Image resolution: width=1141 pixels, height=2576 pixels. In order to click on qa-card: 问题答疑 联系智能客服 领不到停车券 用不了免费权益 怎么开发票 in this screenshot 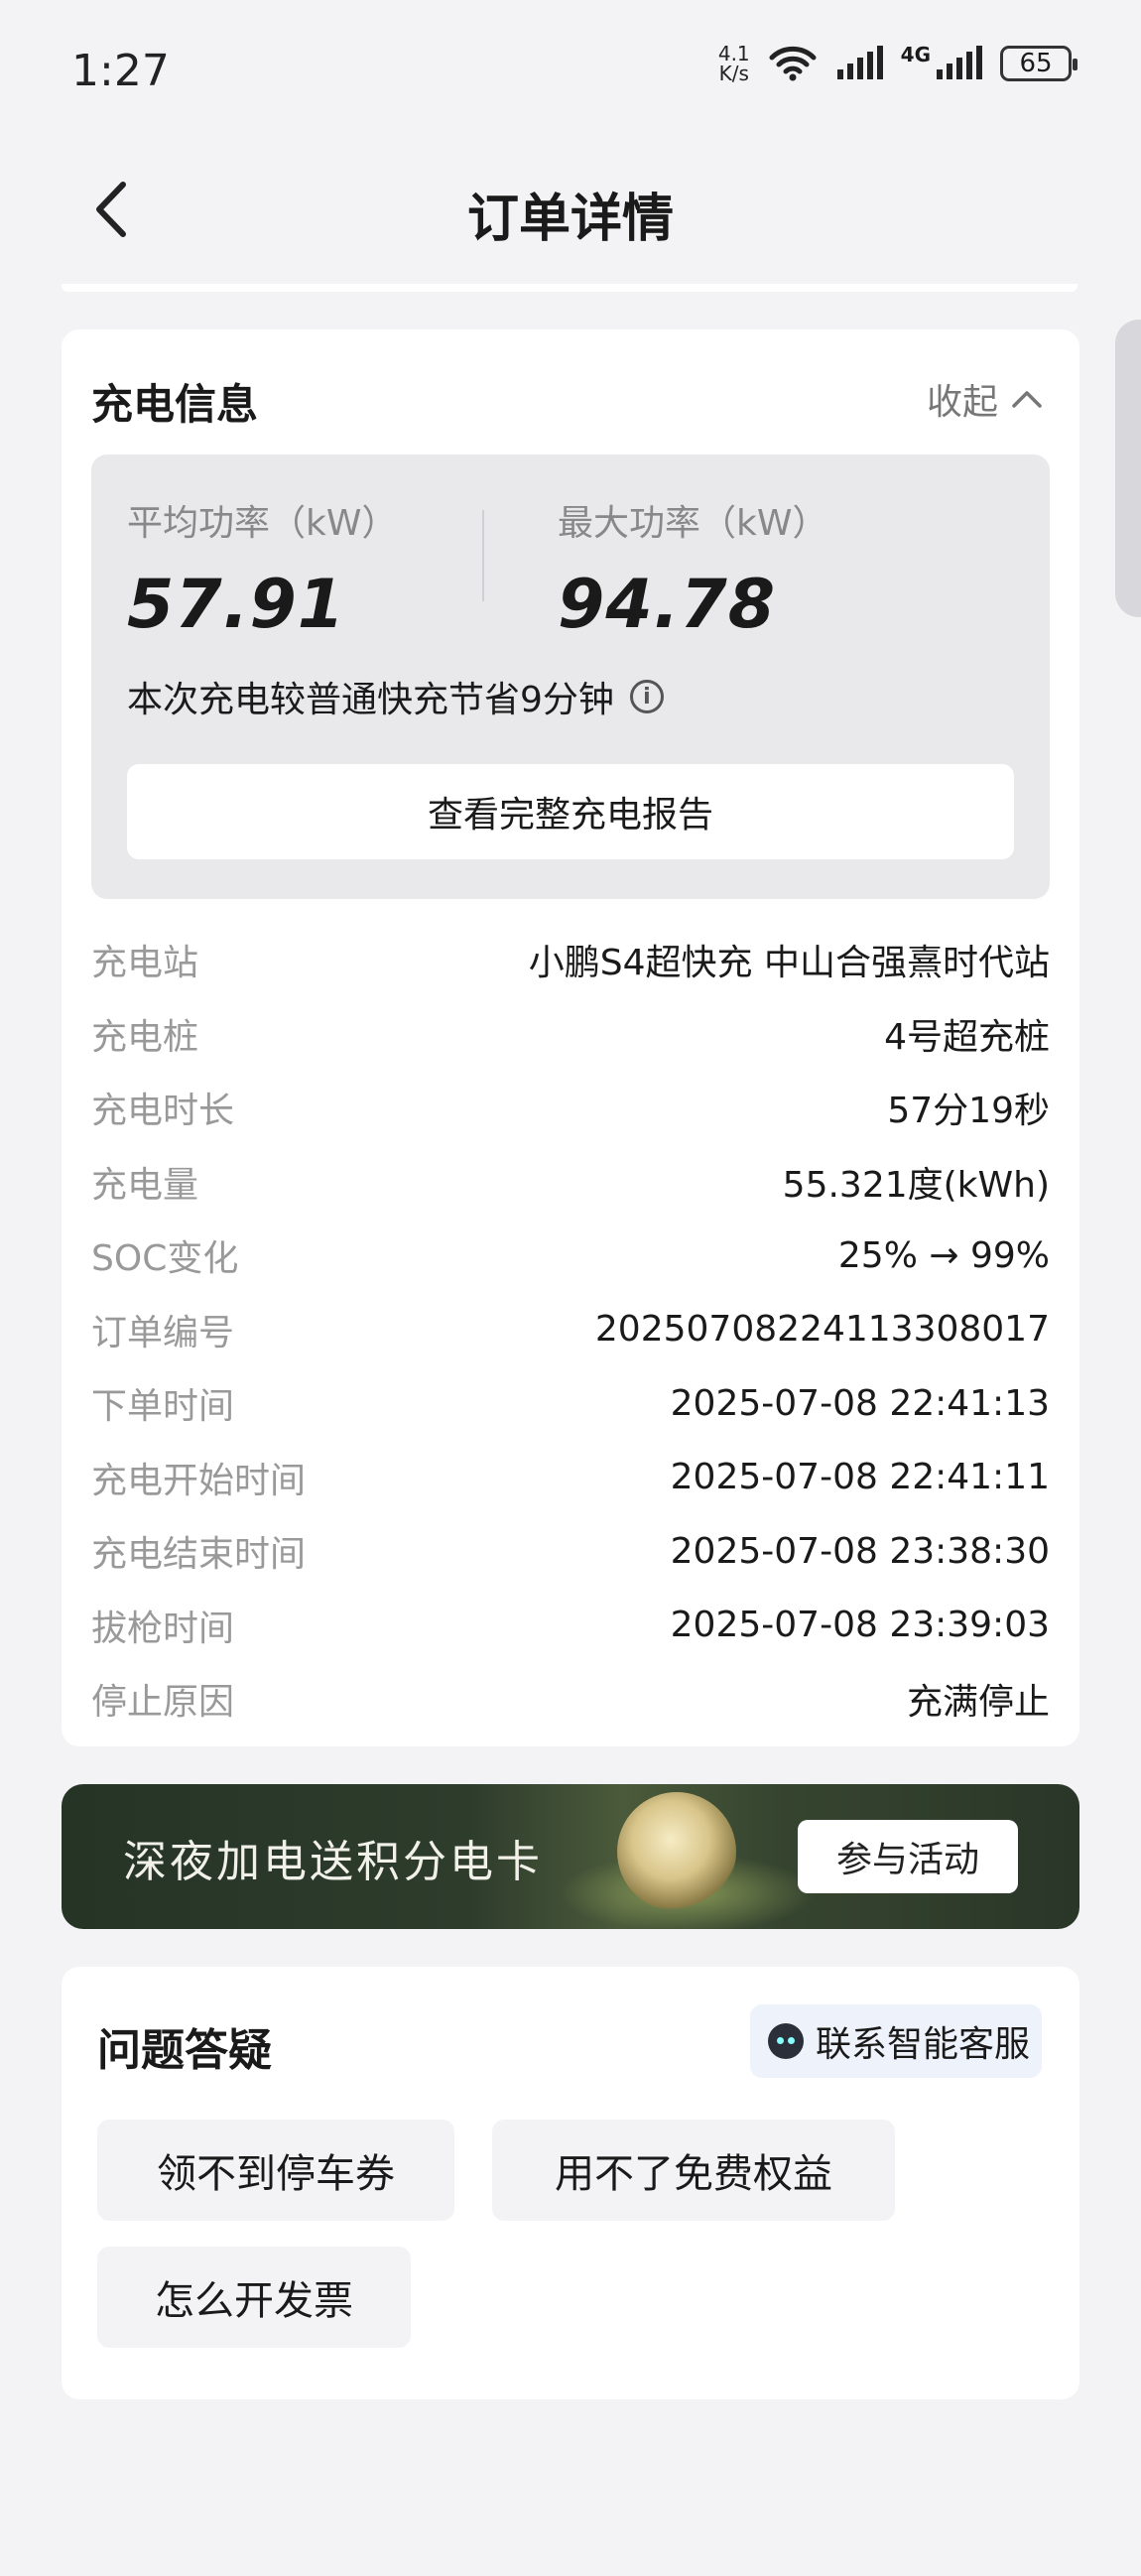, I will do `click(570, 2183)`.